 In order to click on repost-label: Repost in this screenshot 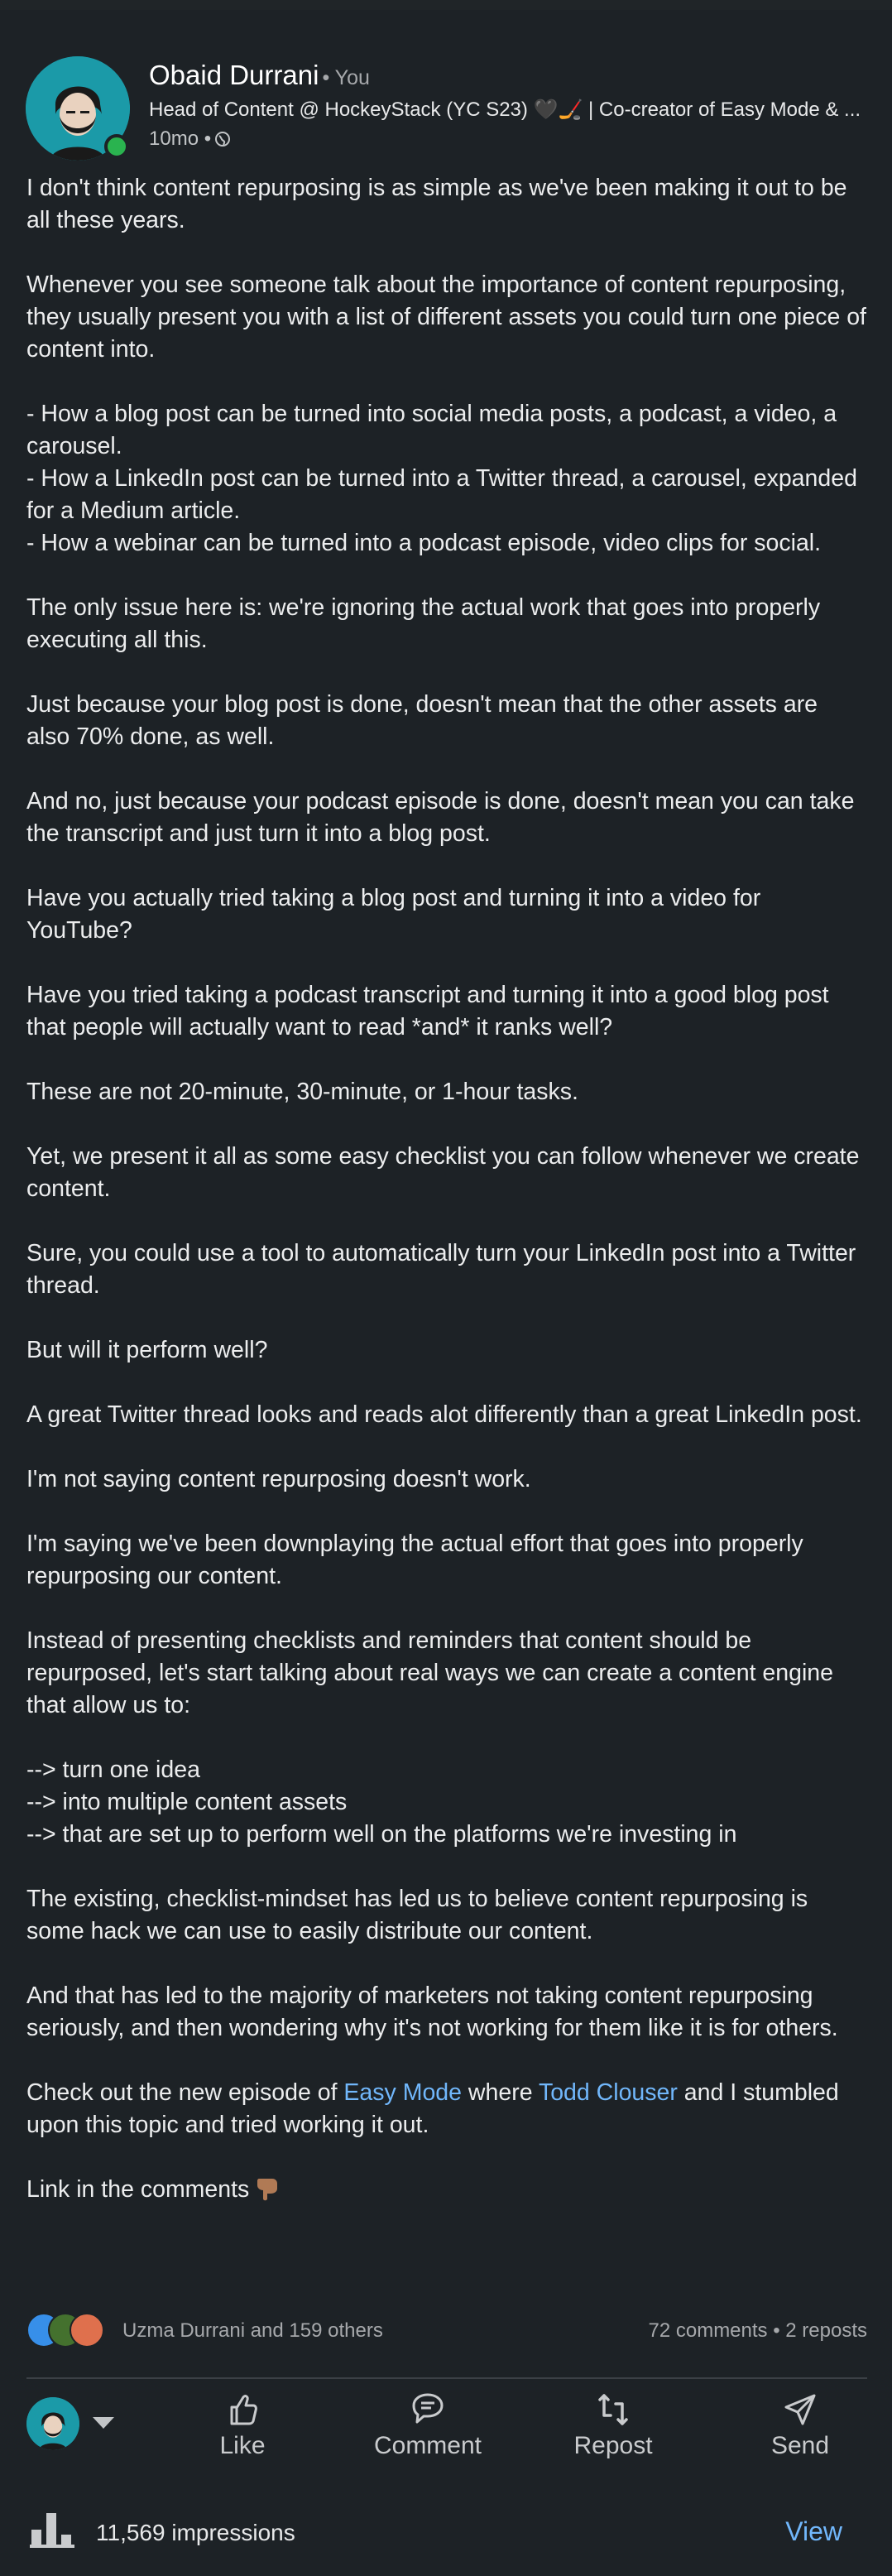, I will do `click(613, 2445)`.